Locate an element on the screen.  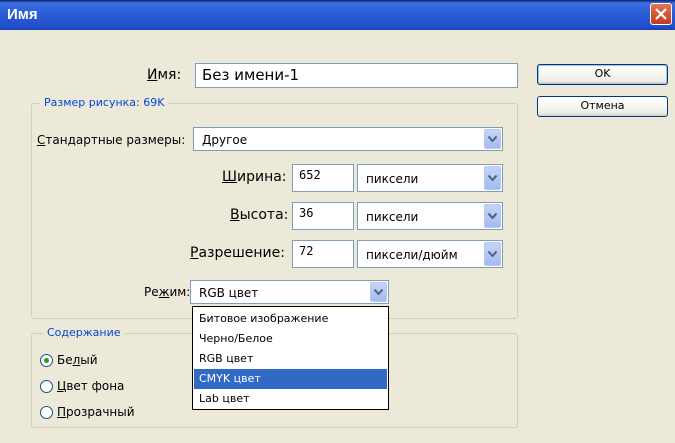
preset-label: Стандартные размеры: is located at coordinates (111, 140).